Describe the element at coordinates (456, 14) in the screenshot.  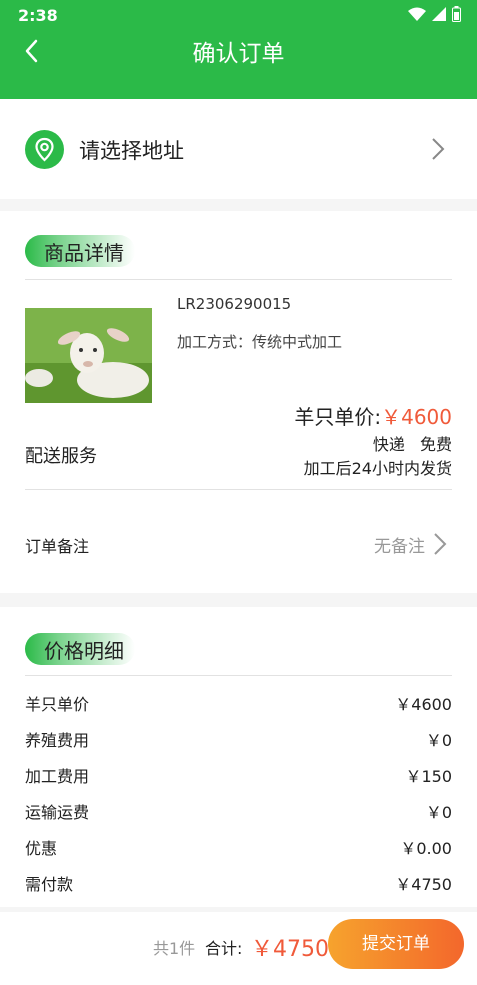
I see `battery-icon` at that location.